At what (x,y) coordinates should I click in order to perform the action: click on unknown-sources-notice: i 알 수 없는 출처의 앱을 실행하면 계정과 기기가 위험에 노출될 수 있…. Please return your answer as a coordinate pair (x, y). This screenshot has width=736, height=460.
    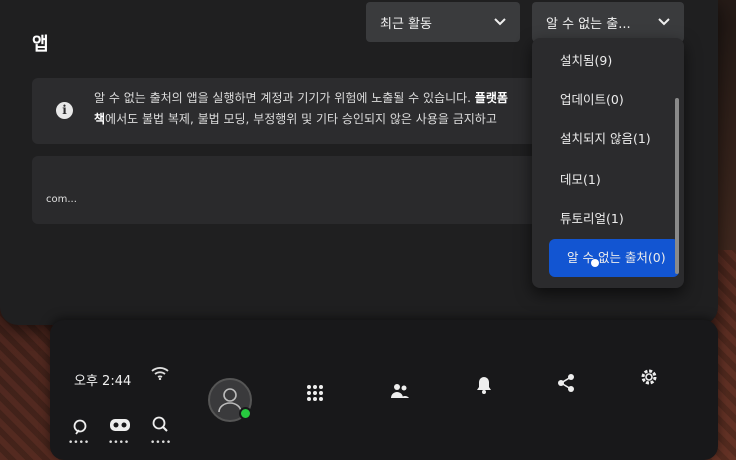
    Looking at the image, I should click on (302, 111).